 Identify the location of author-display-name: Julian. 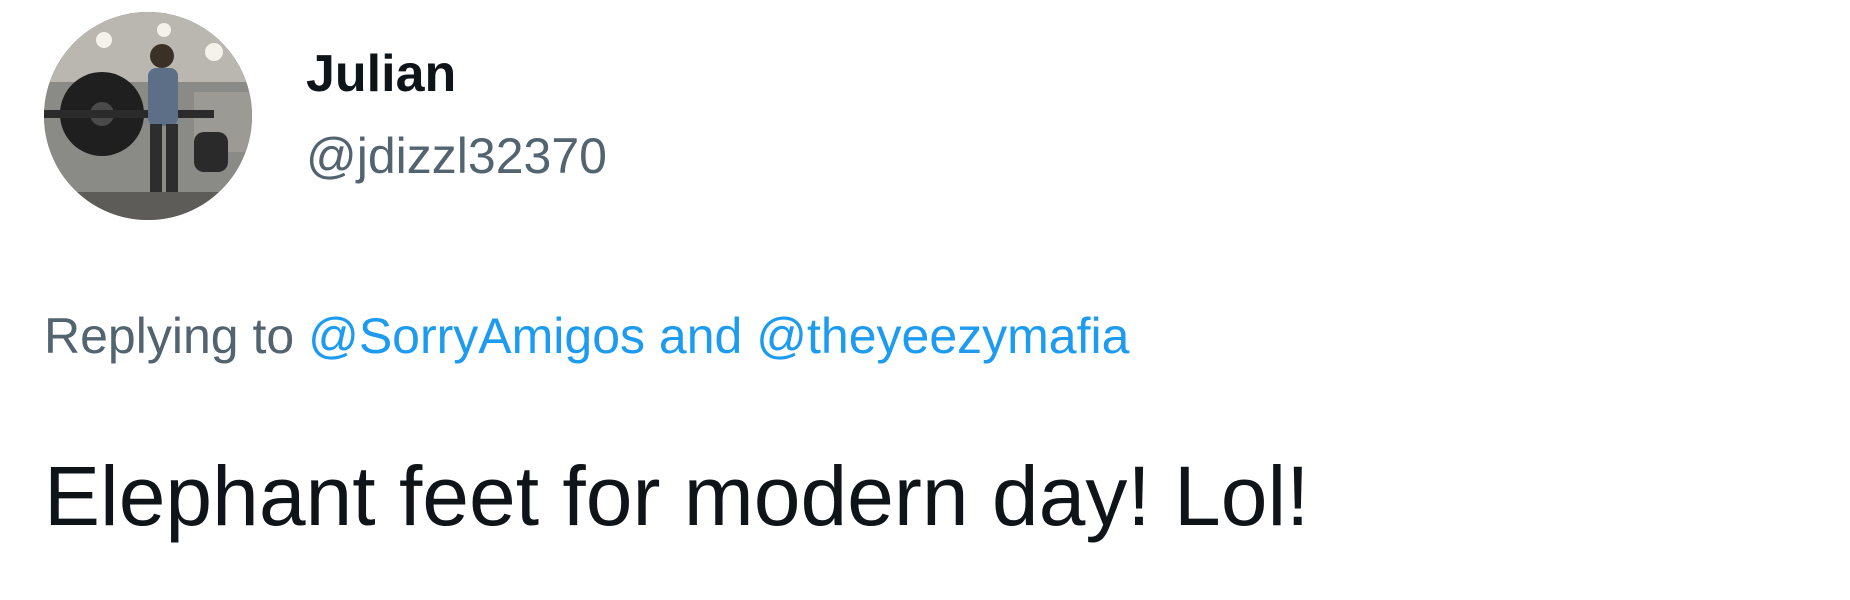
(381, 74).